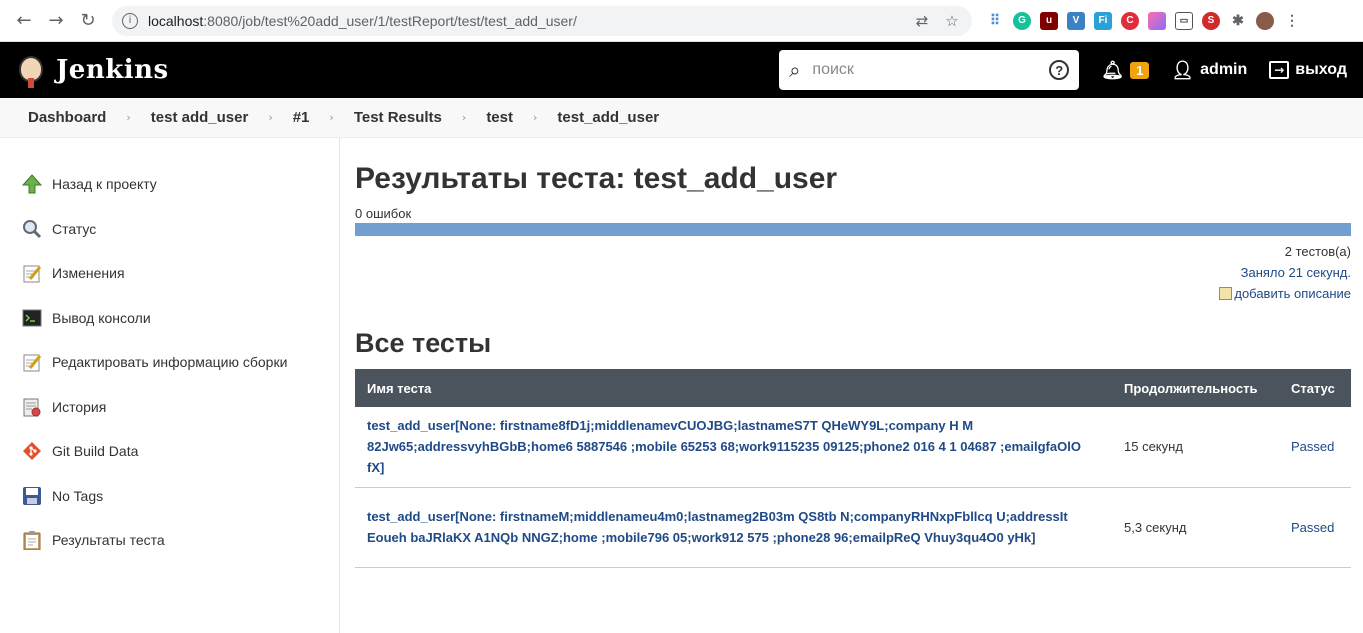 The width and height of the screenshot is (1363, 633). What do you see at coordinates (32, 407) in the screenshot?
I see `history-icon` at bounding box center [32, 407].